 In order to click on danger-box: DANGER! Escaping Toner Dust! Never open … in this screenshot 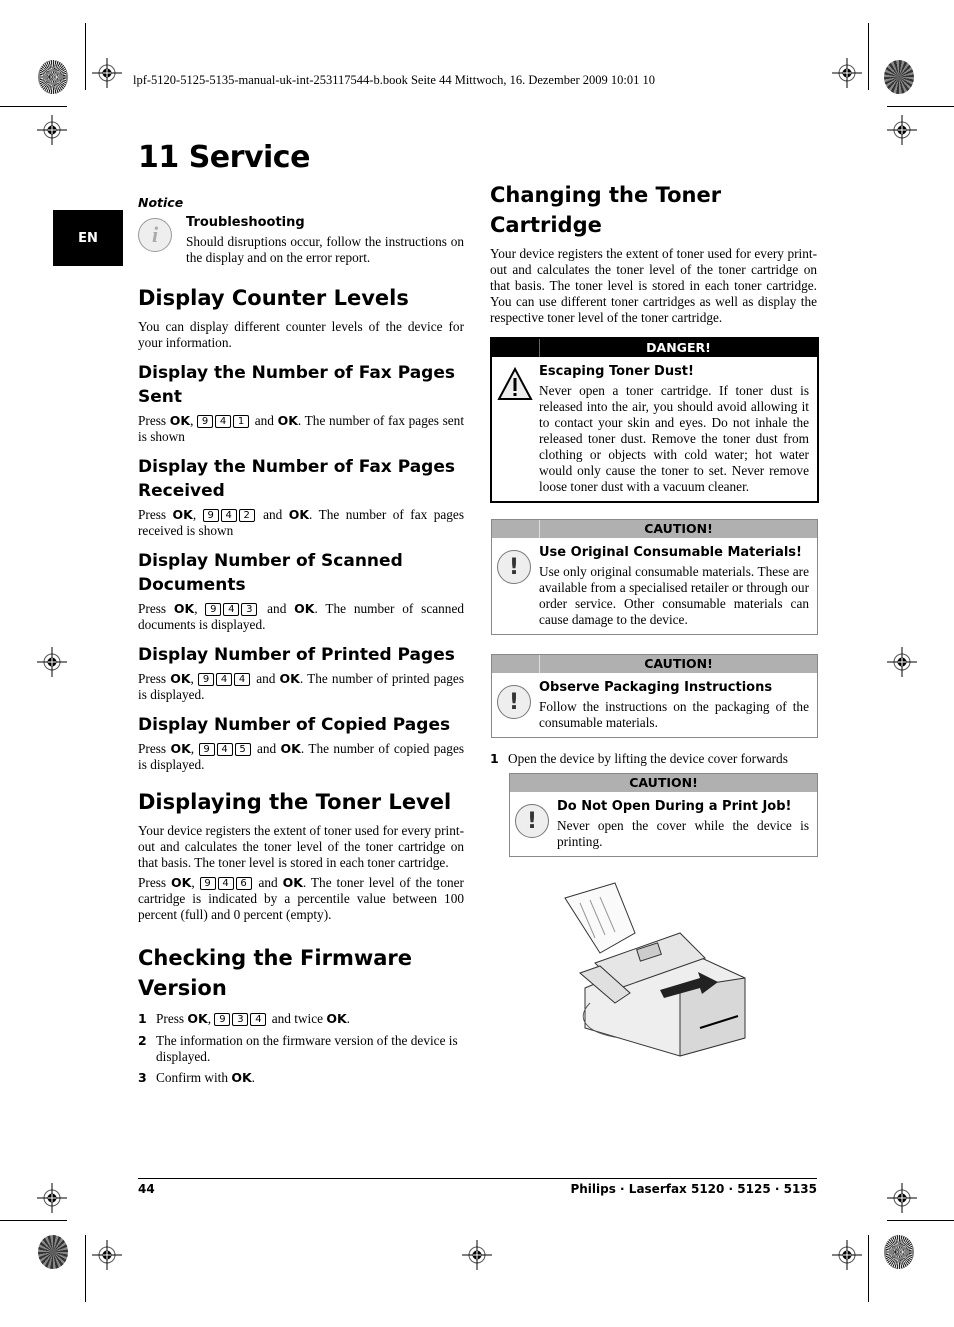, I will do `click(654, 420)`.